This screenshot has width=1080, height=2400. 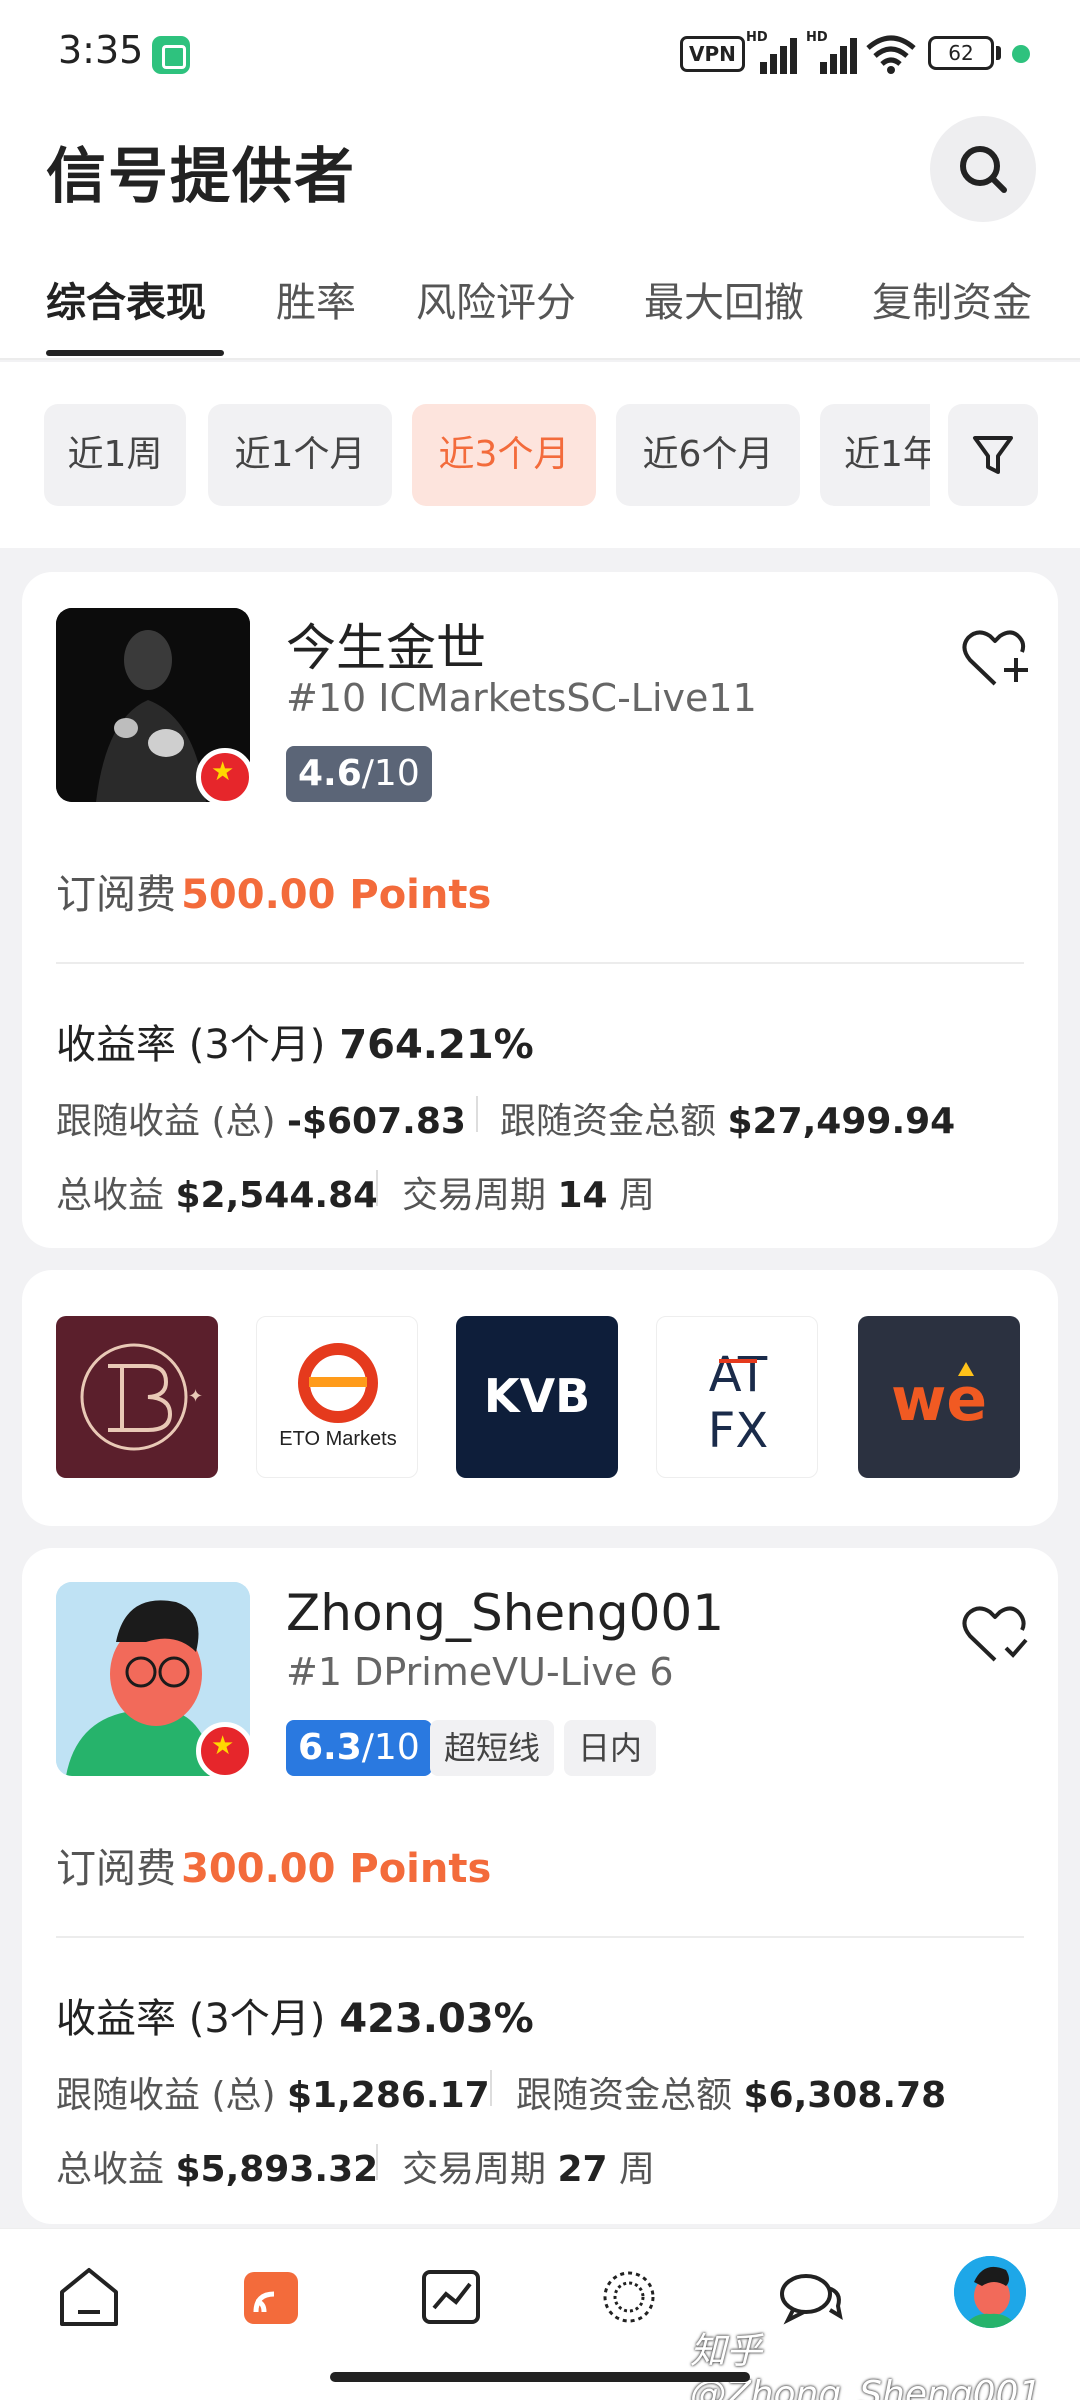 What do you see at coordinates (708, 455) in the screenshot?
I see `period-chip-6m: 近6个月` at bounding box center [708, 455].